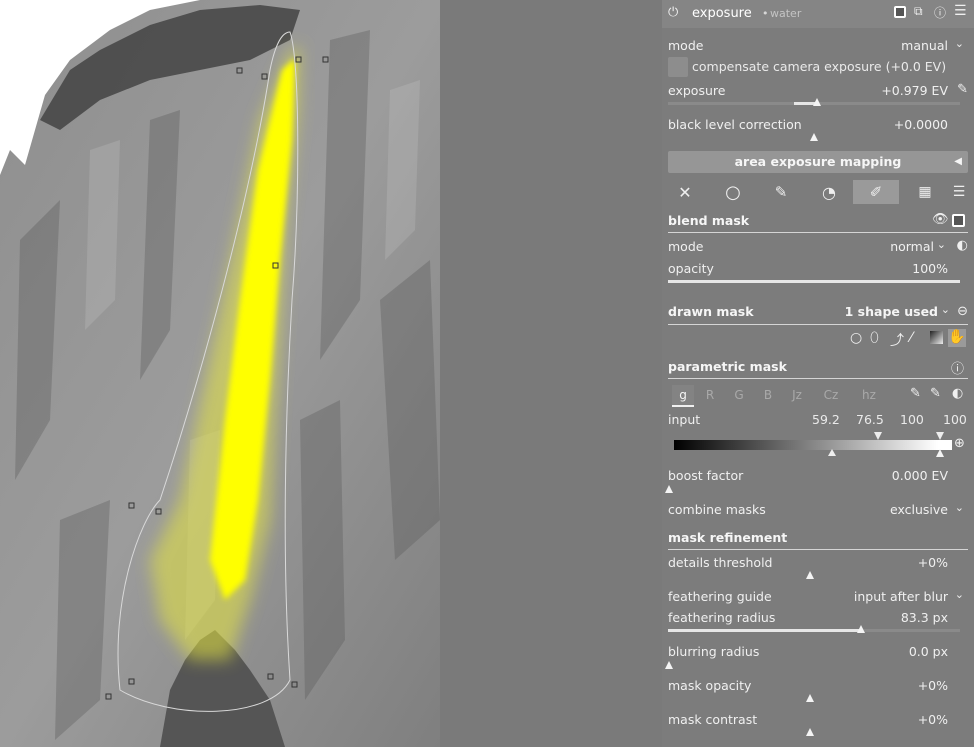  I want to click on eye-icon: 👁, so click(940, 219).